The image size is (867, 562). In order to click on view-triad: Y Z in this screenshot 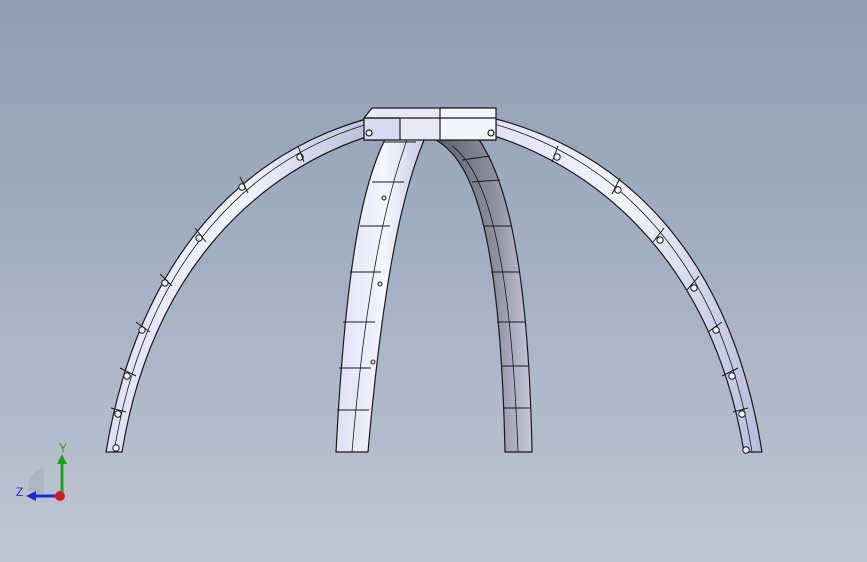, I will do `click(44, 475)`.